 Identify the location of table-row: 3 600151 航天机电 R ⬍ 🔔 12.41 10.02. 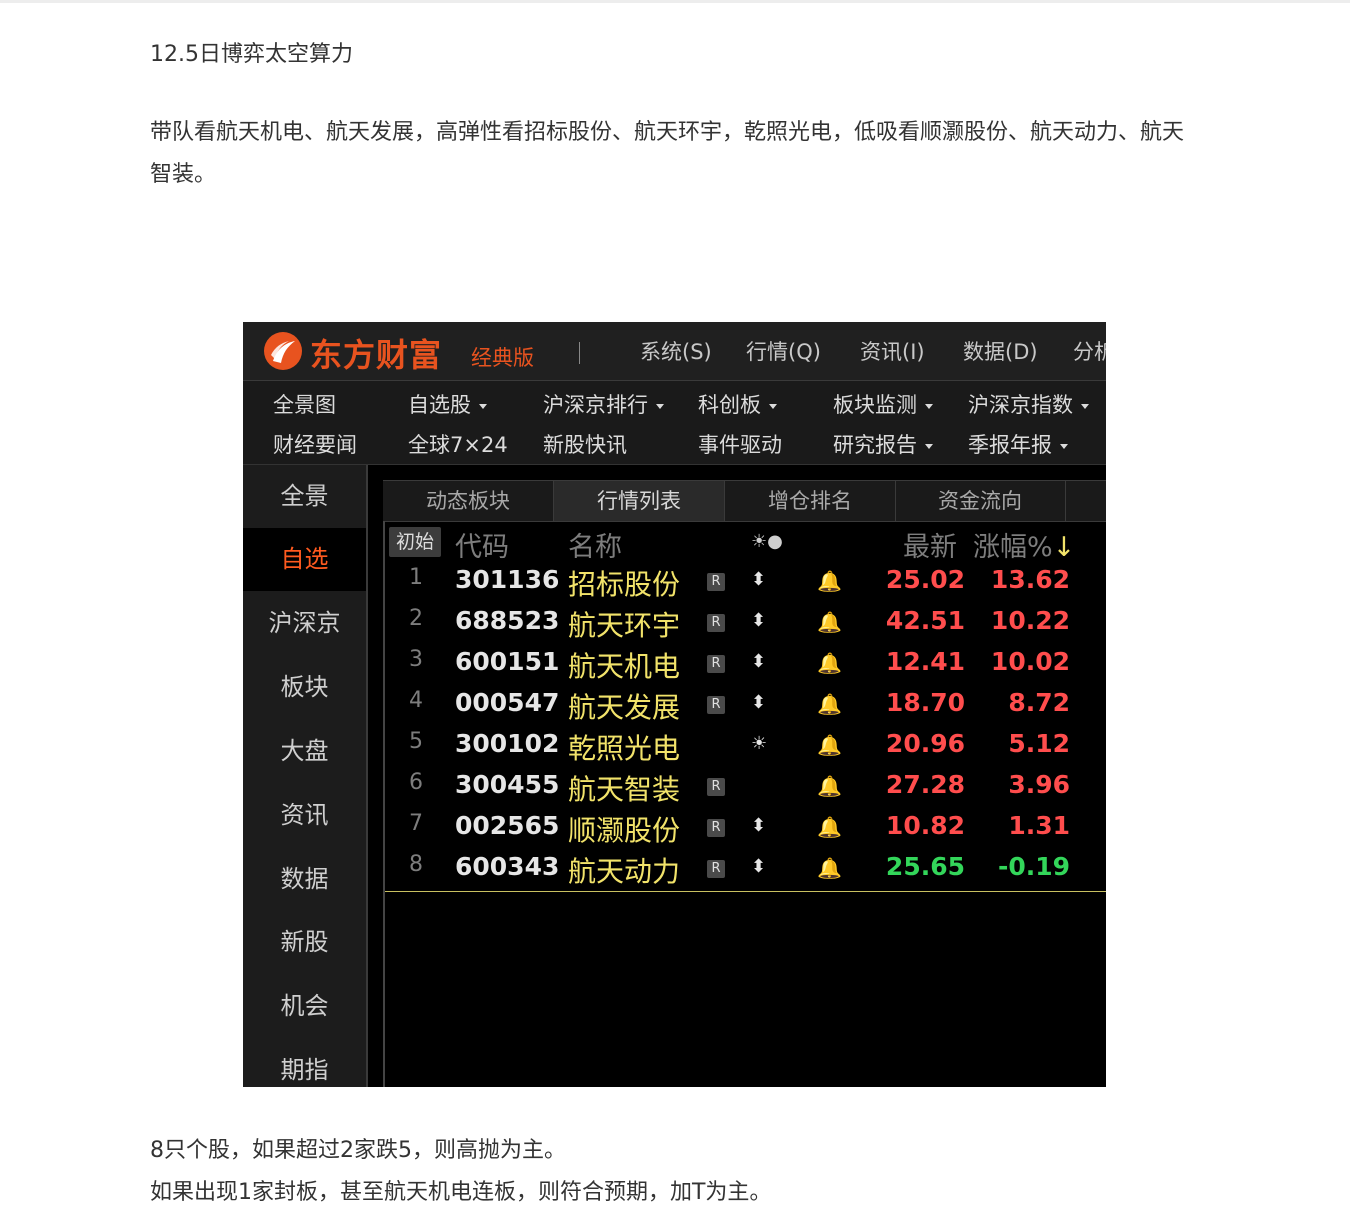
(745, 665).